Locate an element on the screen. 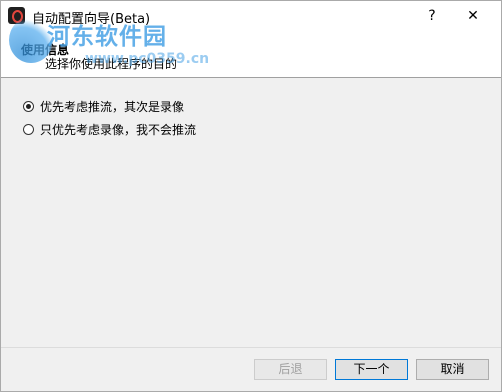 The width and height of the screenshot is (502, 392). page-subtitle: 选择你使用此程序的目的 is located at coordinates (111, 64).